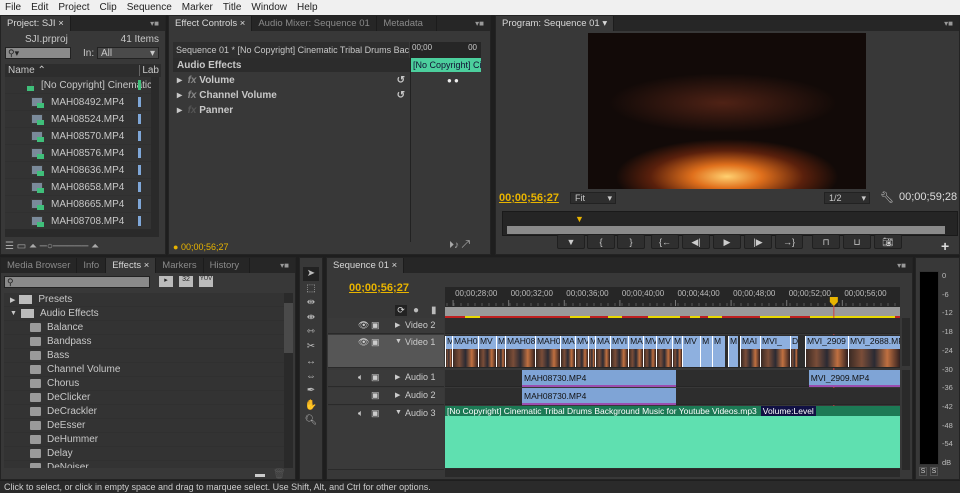  What do you see at coordinates (888, 241) in the screenshot?
I see `export-frame-button: 📷︎` at bounding box center [888, 241].